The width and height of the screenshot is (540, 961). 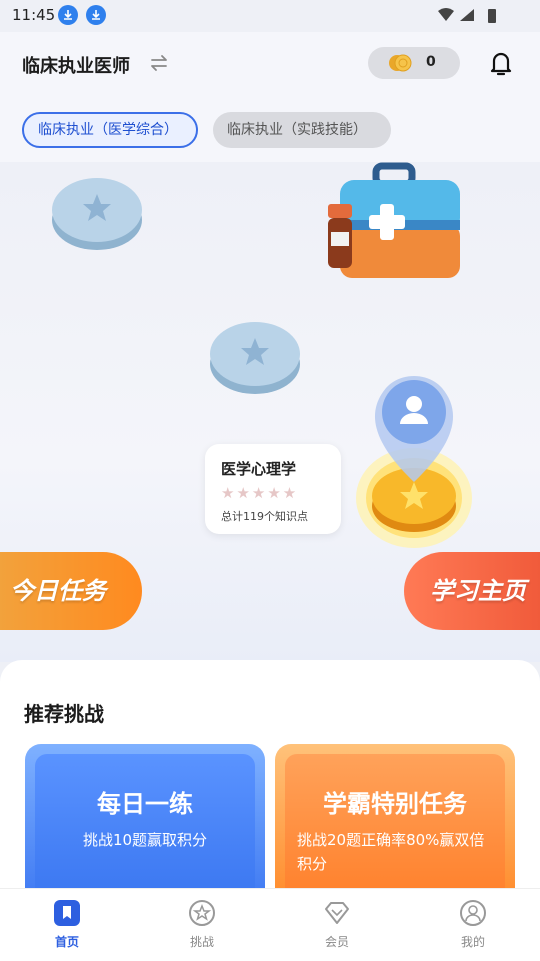 I want to click on coin-icon, so click(x=400, y=63).